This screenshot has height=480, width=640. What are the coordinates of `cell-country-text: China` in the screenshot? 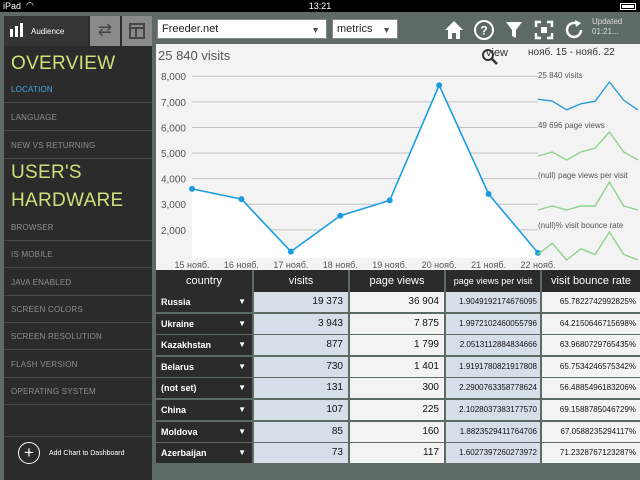 It's located at (174, 410).